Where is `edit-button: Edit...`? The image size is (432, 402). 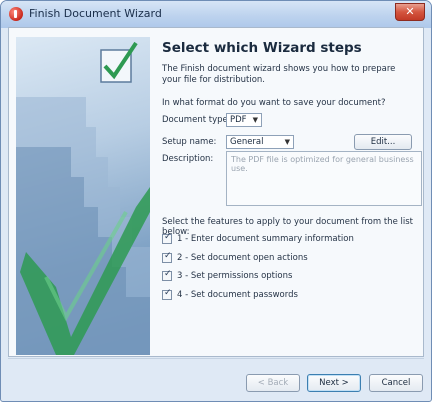
edit-button: Edit... is located at coordinates (383, 142).